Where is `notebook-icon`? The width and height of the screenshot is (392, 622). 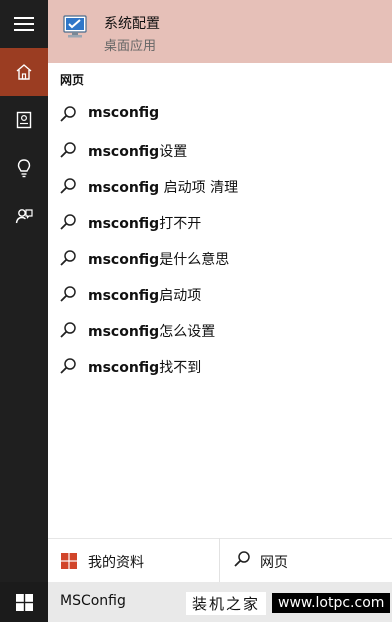 notebook-icon is located at coordinates (24, 120).